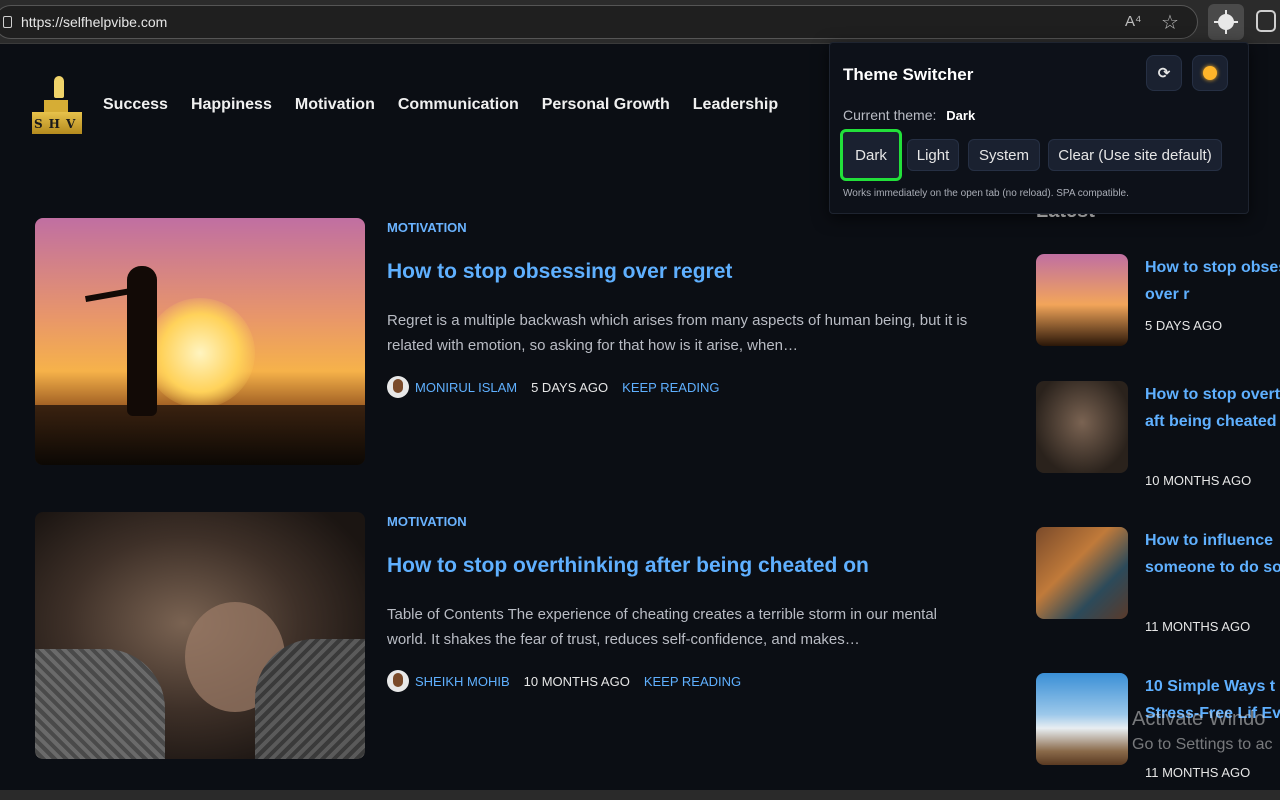  I want to click on latest-title: How to stop obsessing over r, so click(1212, 281).